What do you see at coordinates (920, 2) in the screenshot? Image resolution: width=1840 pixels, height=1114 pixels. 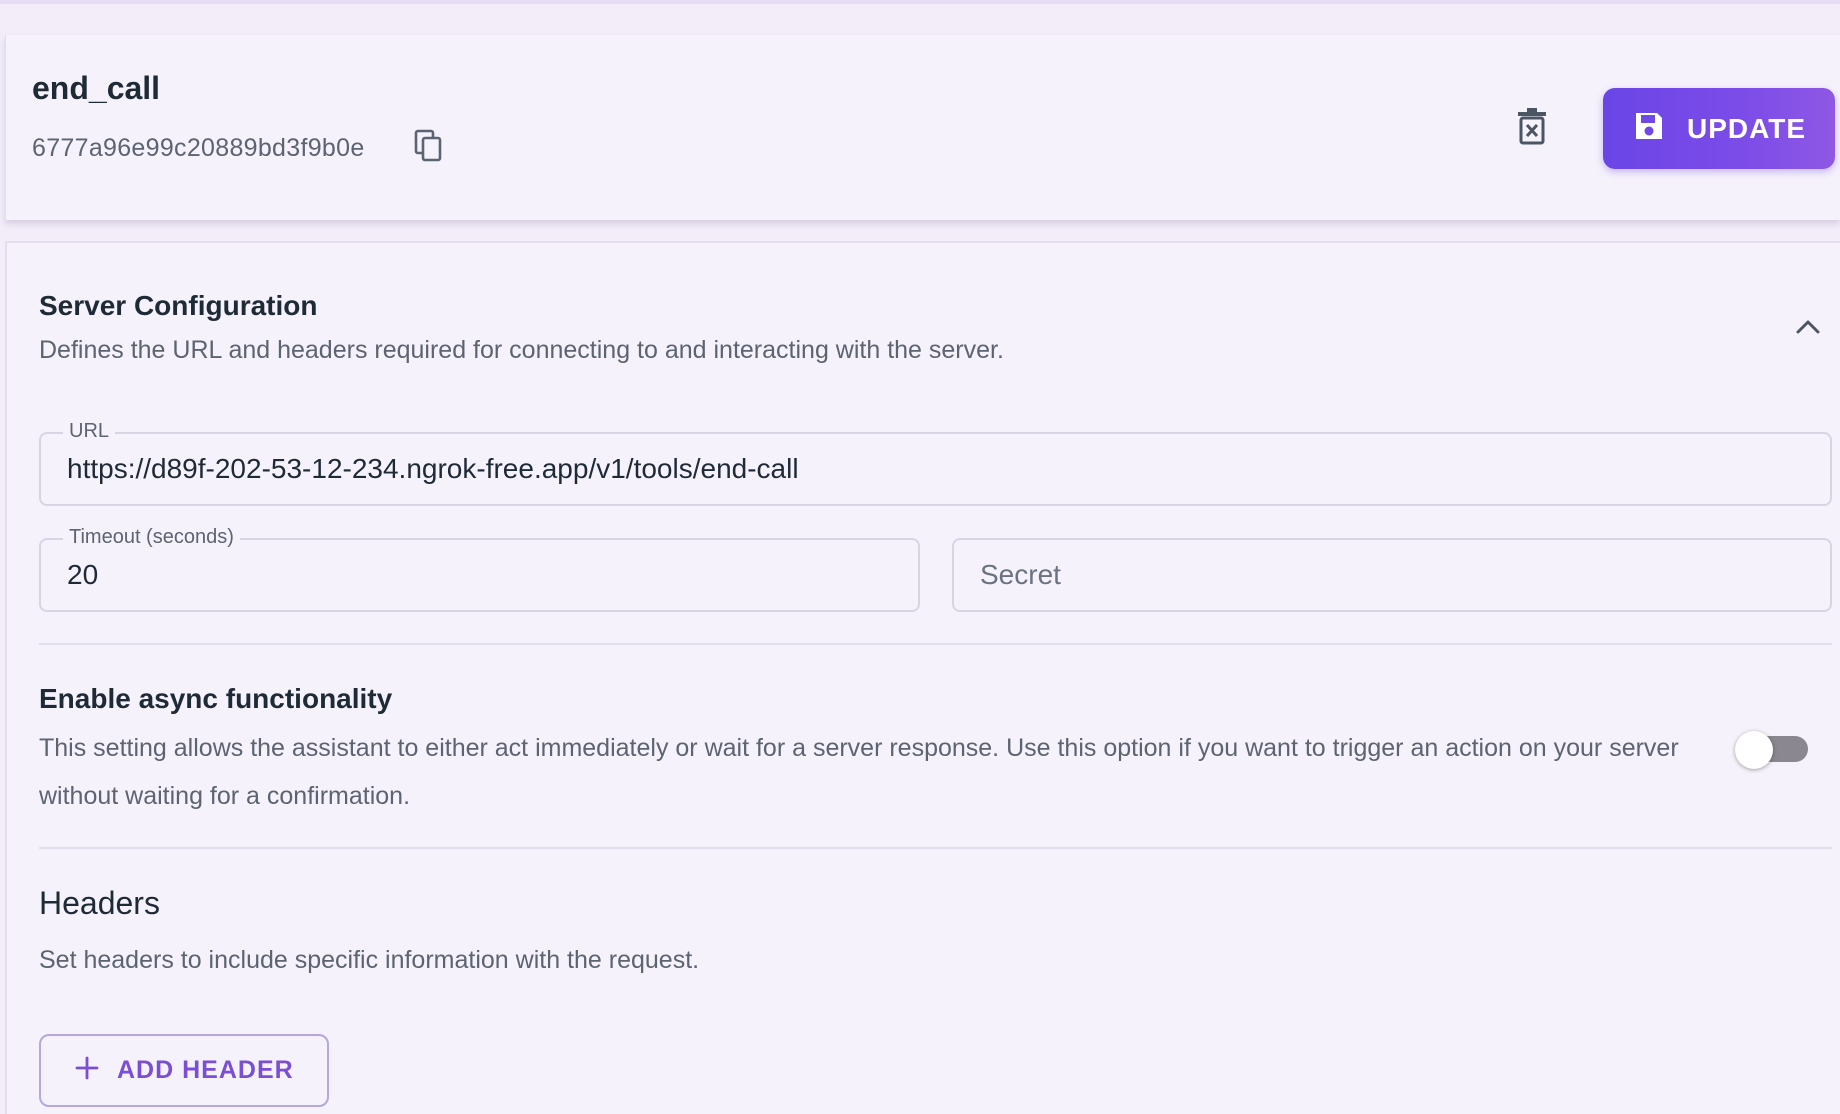 I see `top-strip` at bounding box center [920, 2].